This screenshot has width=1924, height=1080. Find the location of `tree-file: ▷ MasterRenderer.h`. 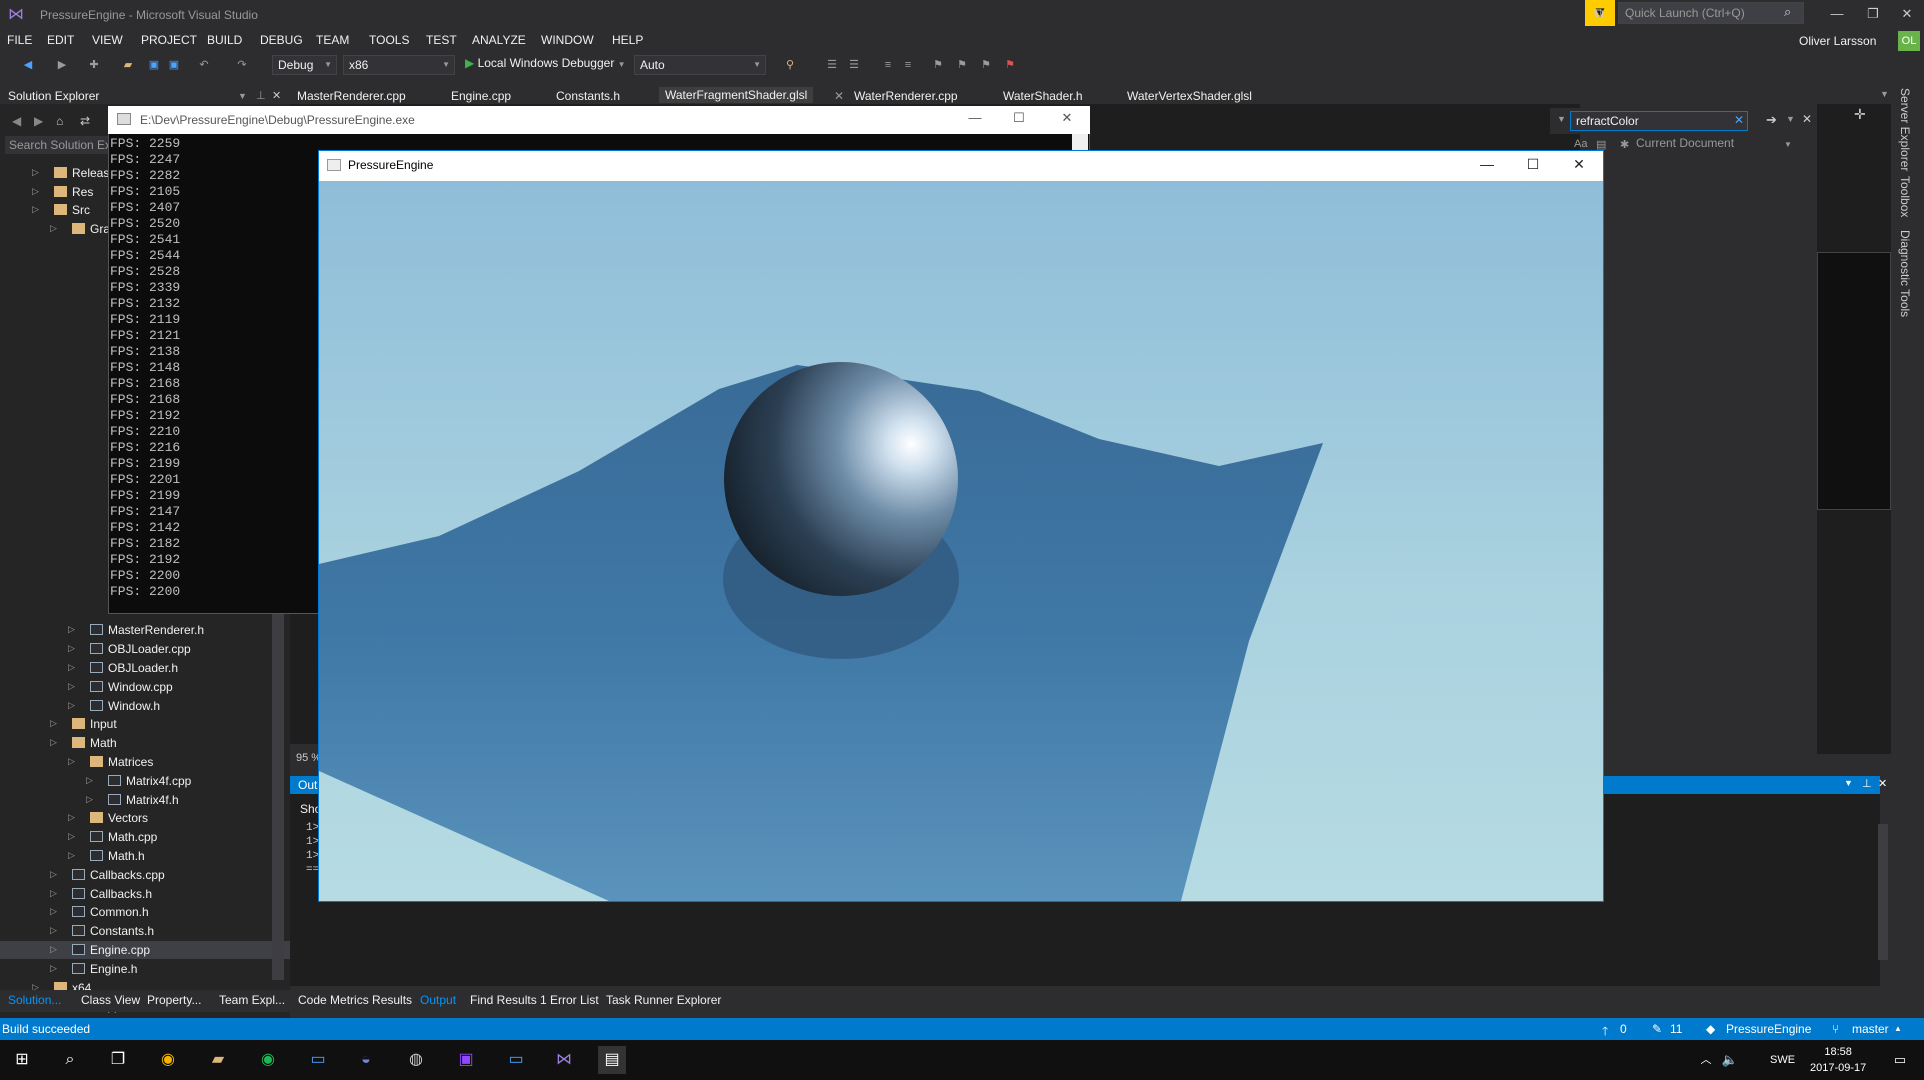

tree-file: ▷ MasterRenderer.h is located at coordinates (145, 630).